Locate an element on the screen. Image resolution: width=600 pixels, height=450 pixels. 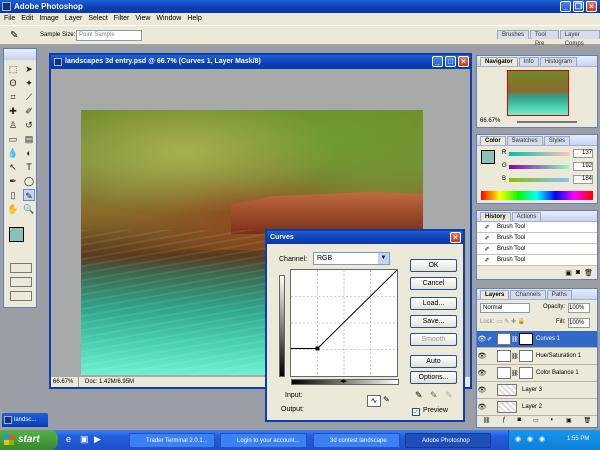
new-set-icon: ▭ is located at coordinates (536, 422).